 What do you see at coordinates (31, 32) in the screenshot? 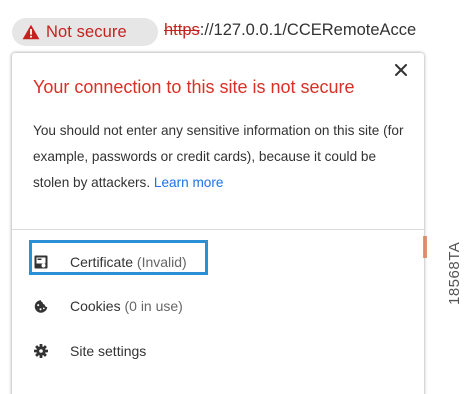
I see `warning-triangle-icon` at bounding box center [31, 32].